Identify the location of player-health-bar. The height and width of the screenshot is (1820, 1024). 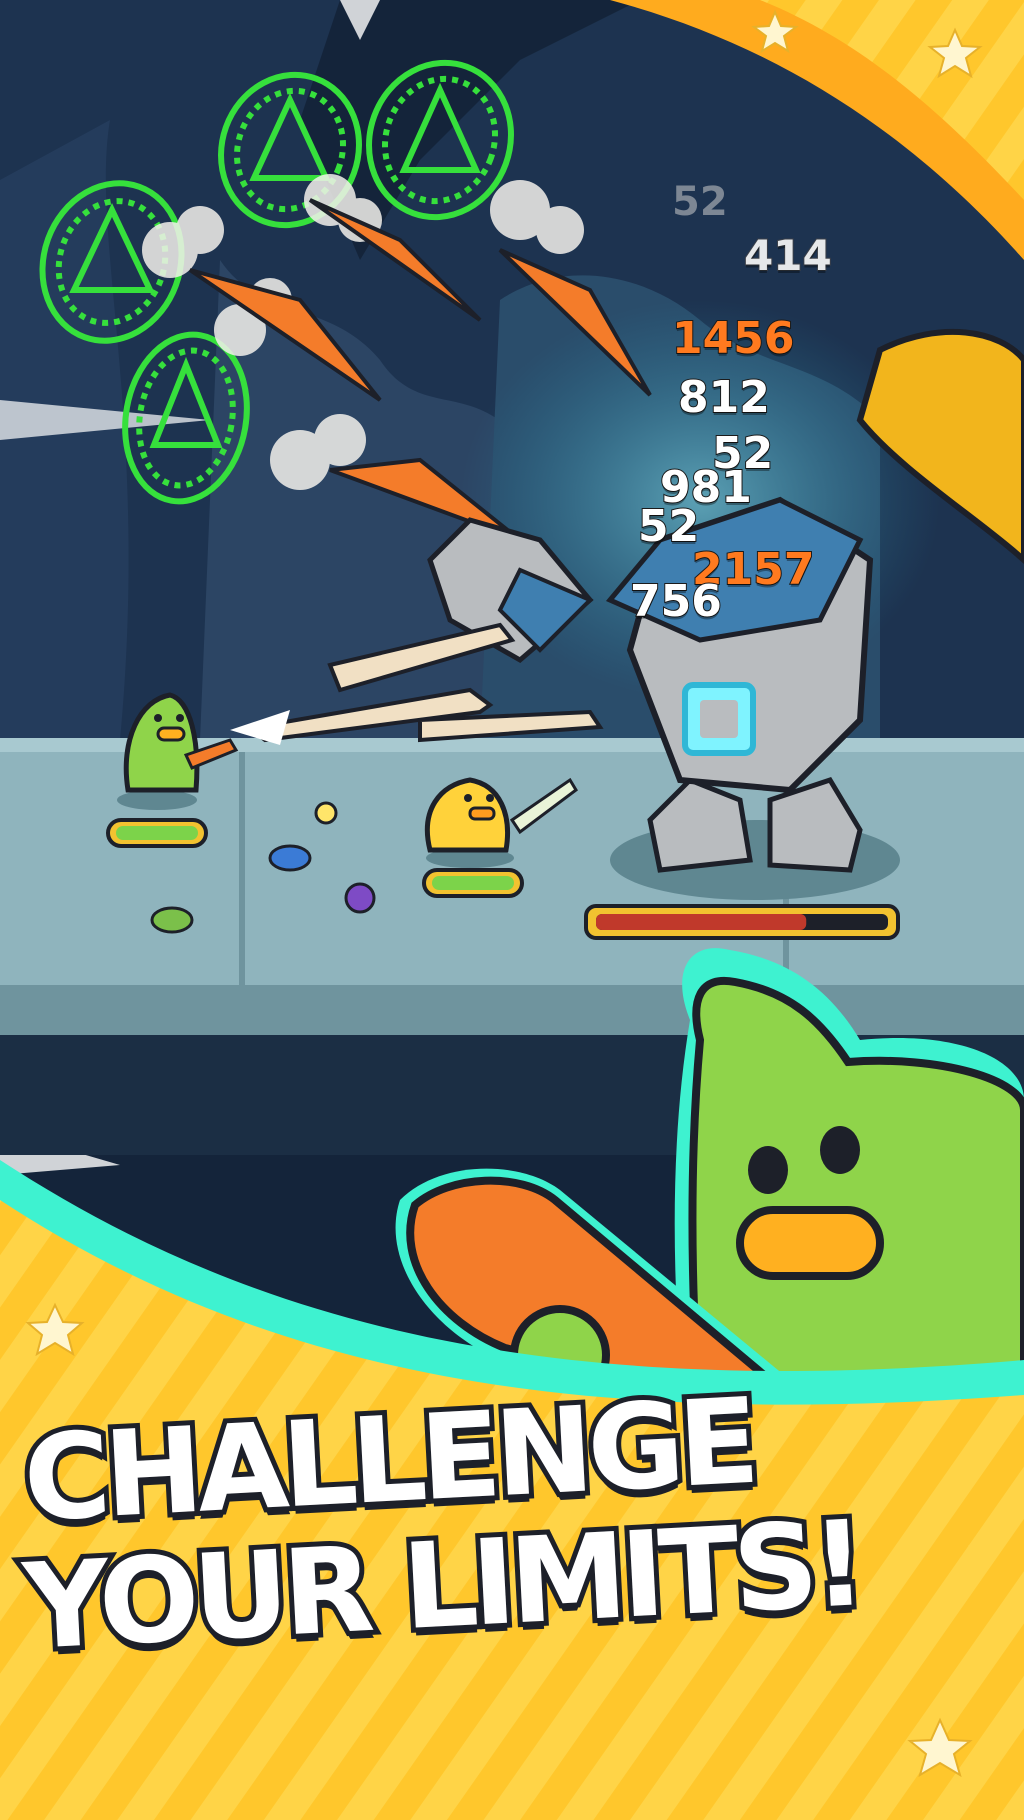
(157, 833).